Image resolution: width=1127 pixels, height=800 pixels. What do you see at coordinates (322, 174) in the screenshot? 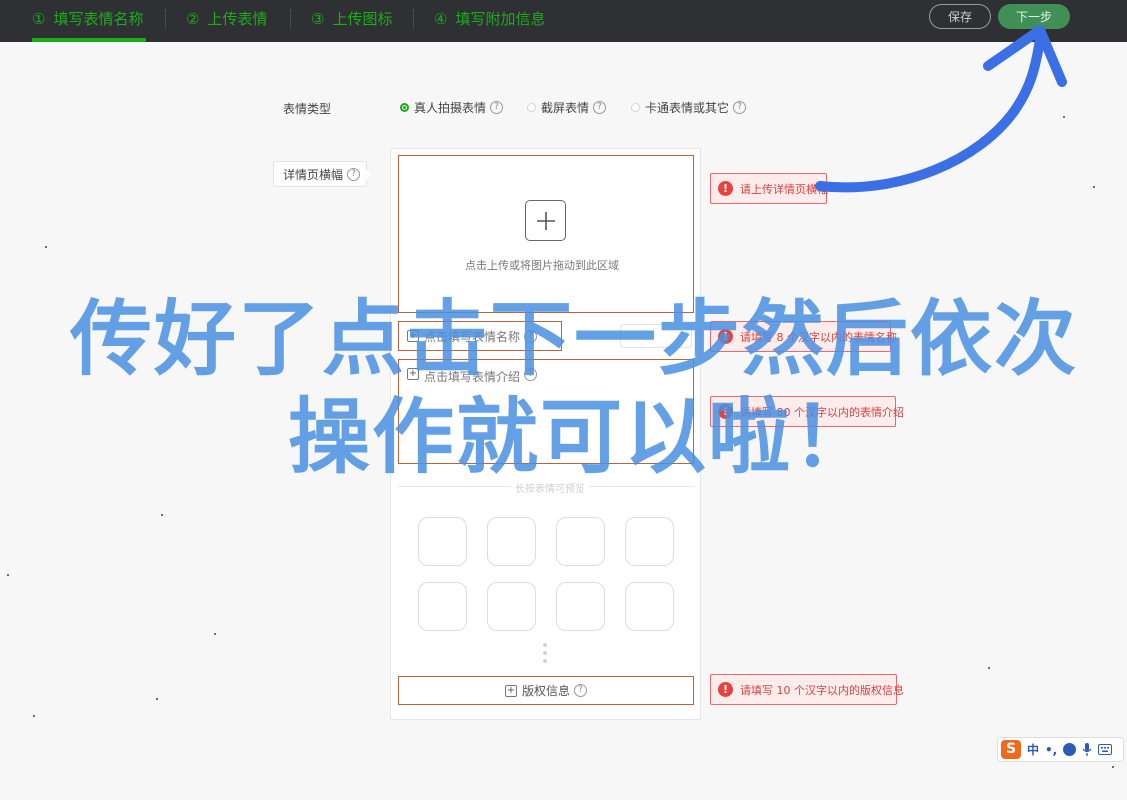
I see `banner-label: 详情页横幅 ?` at bounding box center [322, 174].